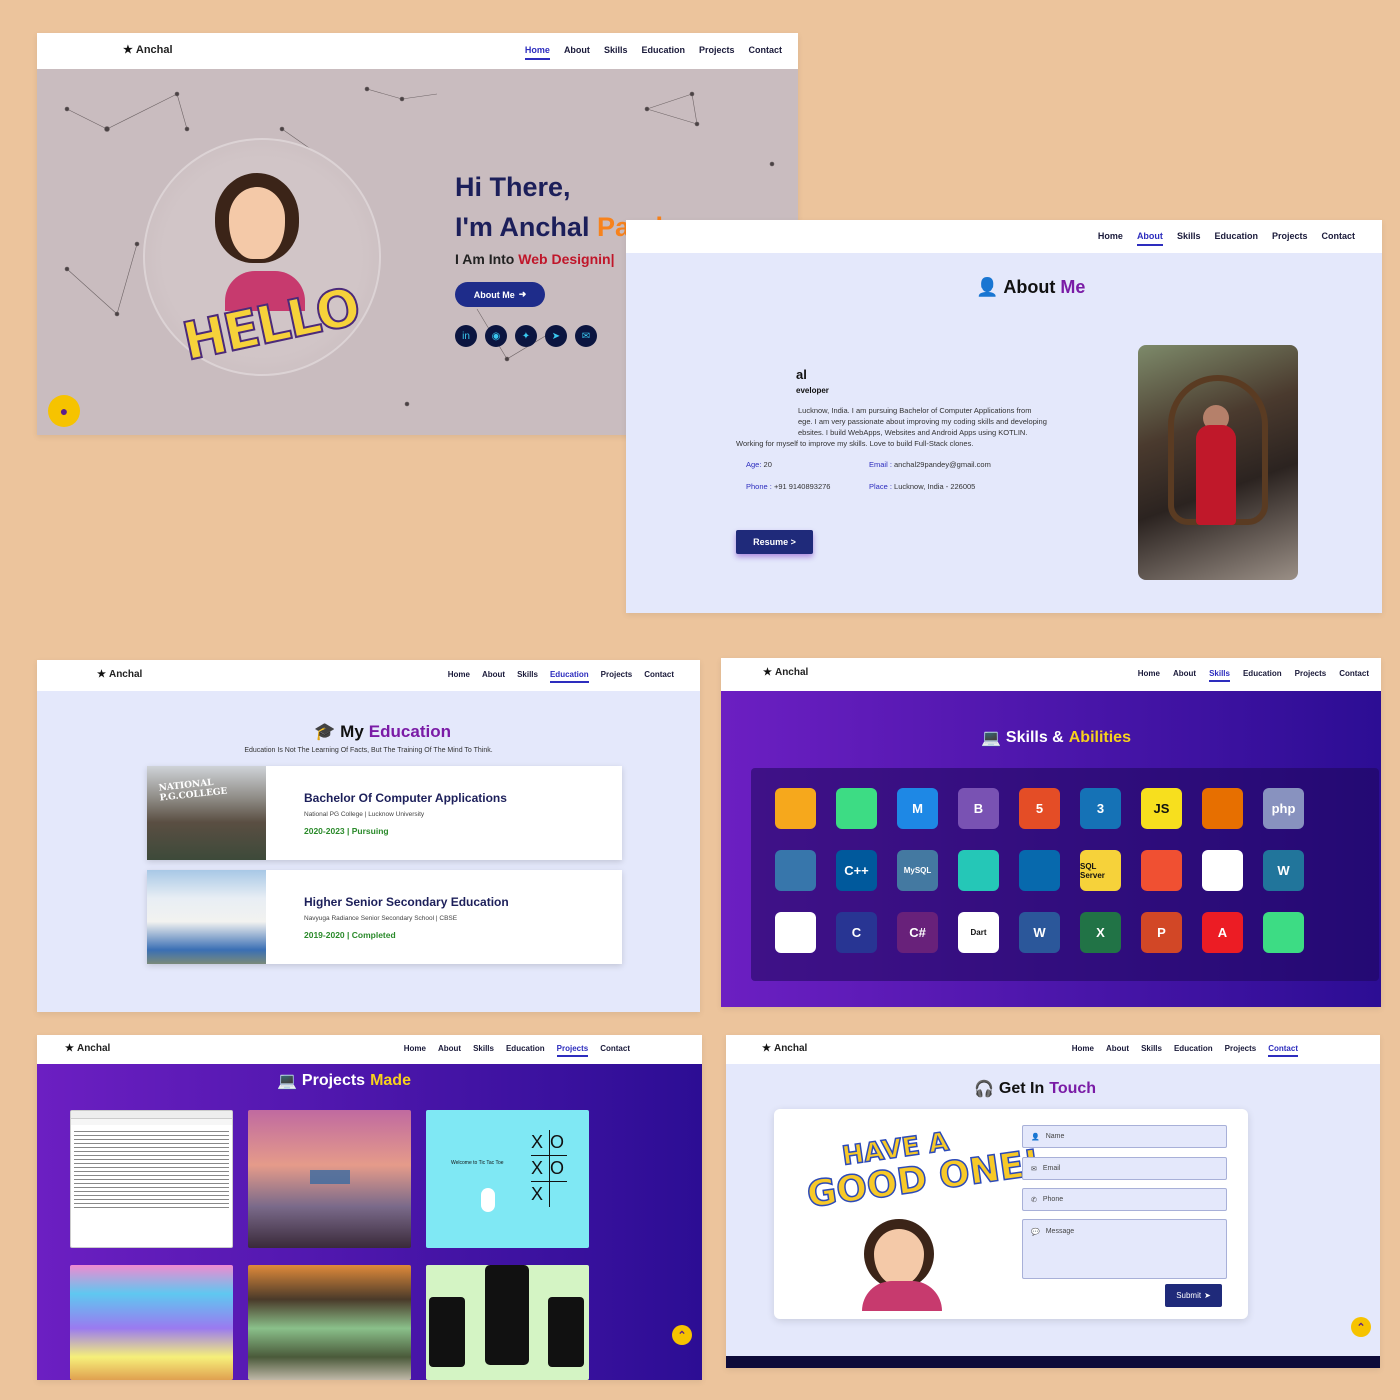  I want to click on resume-button: Resume >, so click(774, 542).